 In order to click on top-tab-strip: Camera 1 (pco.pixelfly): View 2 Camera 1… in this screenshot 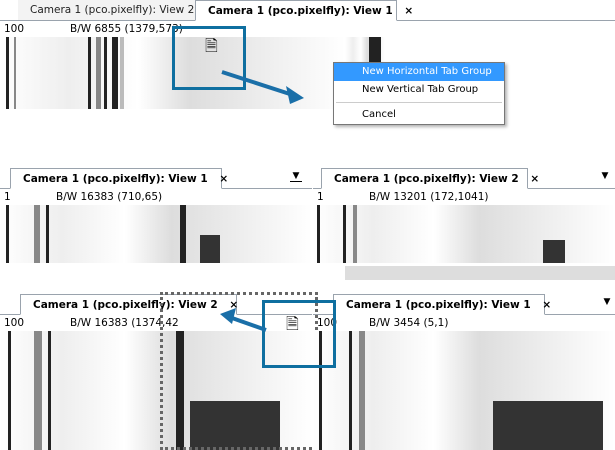, I will do `click(307, 10)`.